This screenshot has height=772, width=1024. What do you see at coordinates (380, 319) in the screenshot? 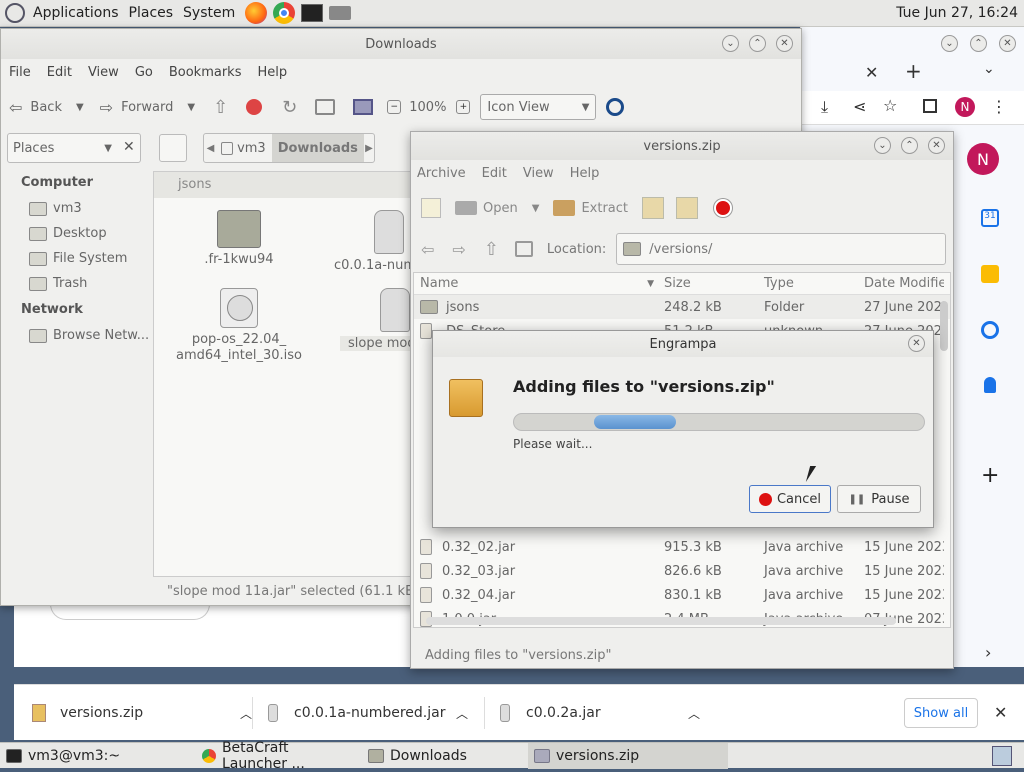
I see `file-item: slope mod` at bounding box center [380, 319].